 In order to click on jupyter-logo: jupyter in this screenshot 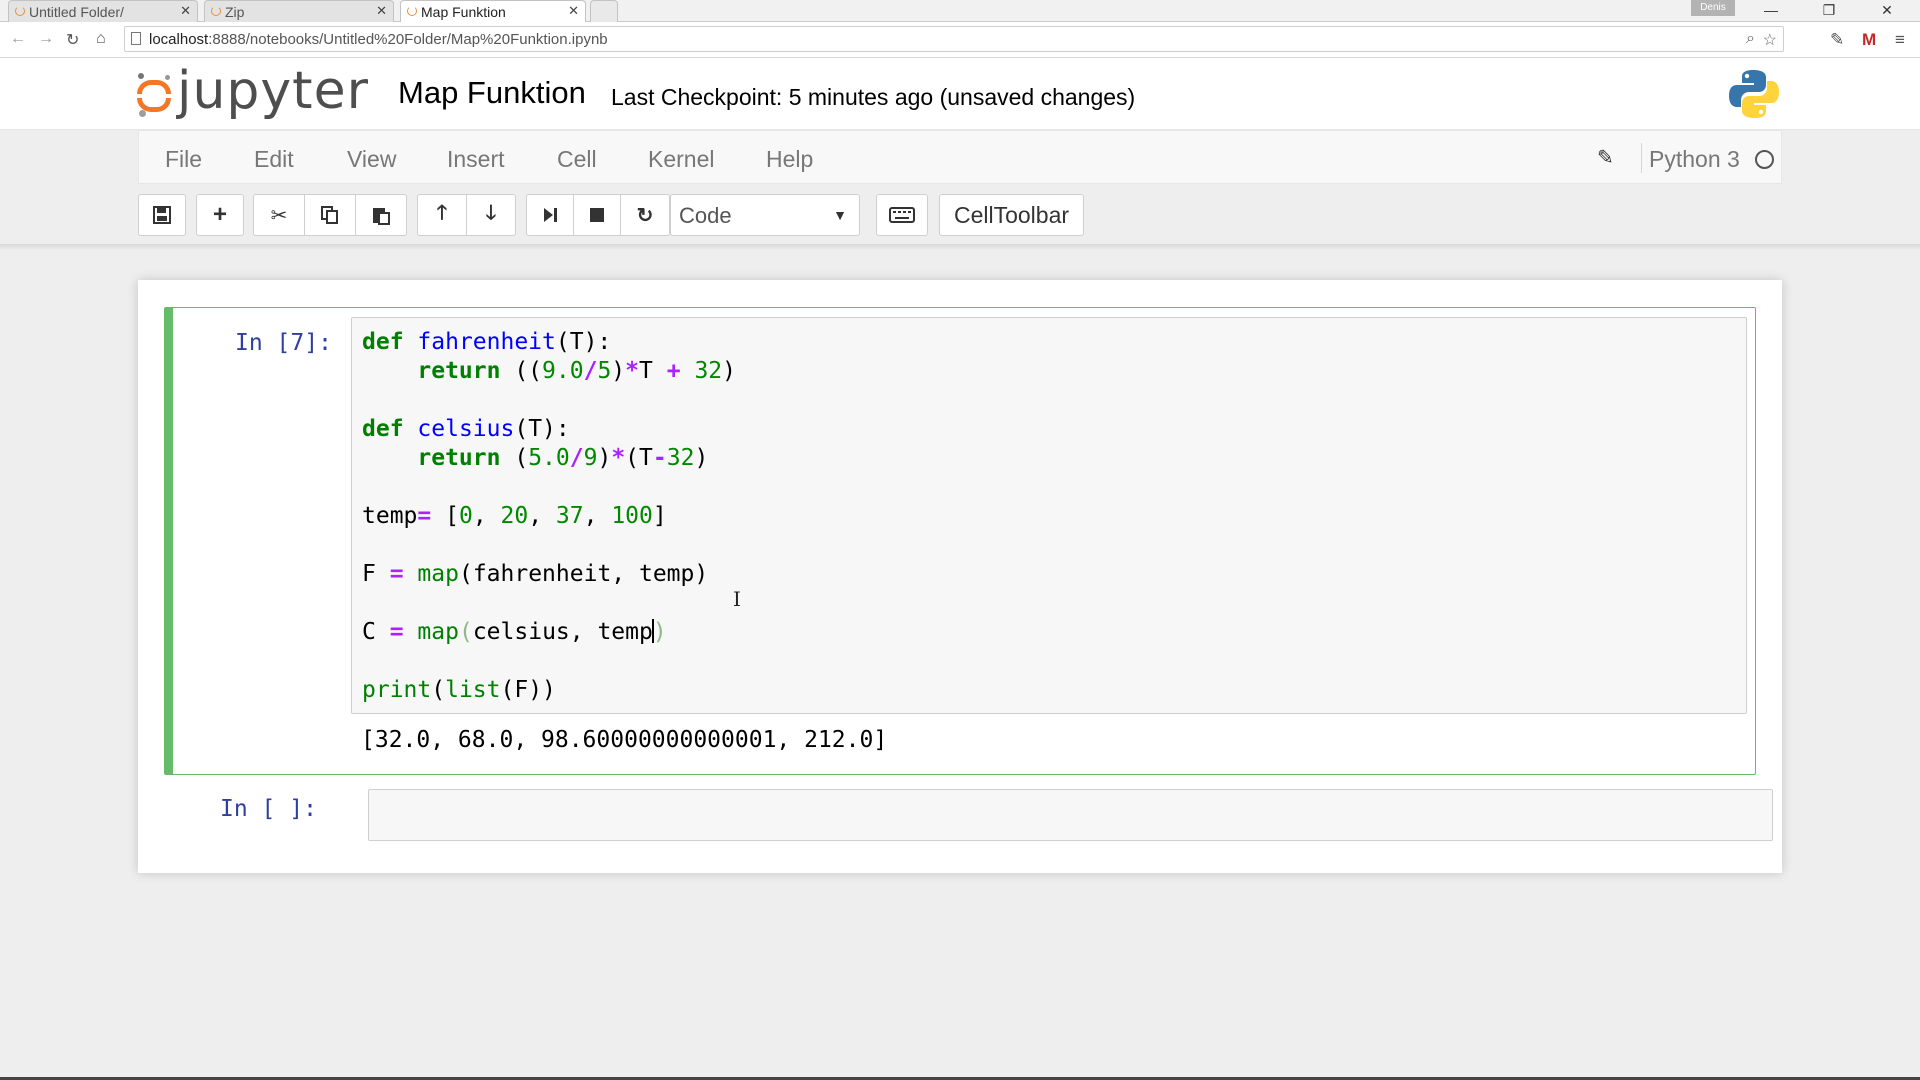, I will do `click(252, 91)`.